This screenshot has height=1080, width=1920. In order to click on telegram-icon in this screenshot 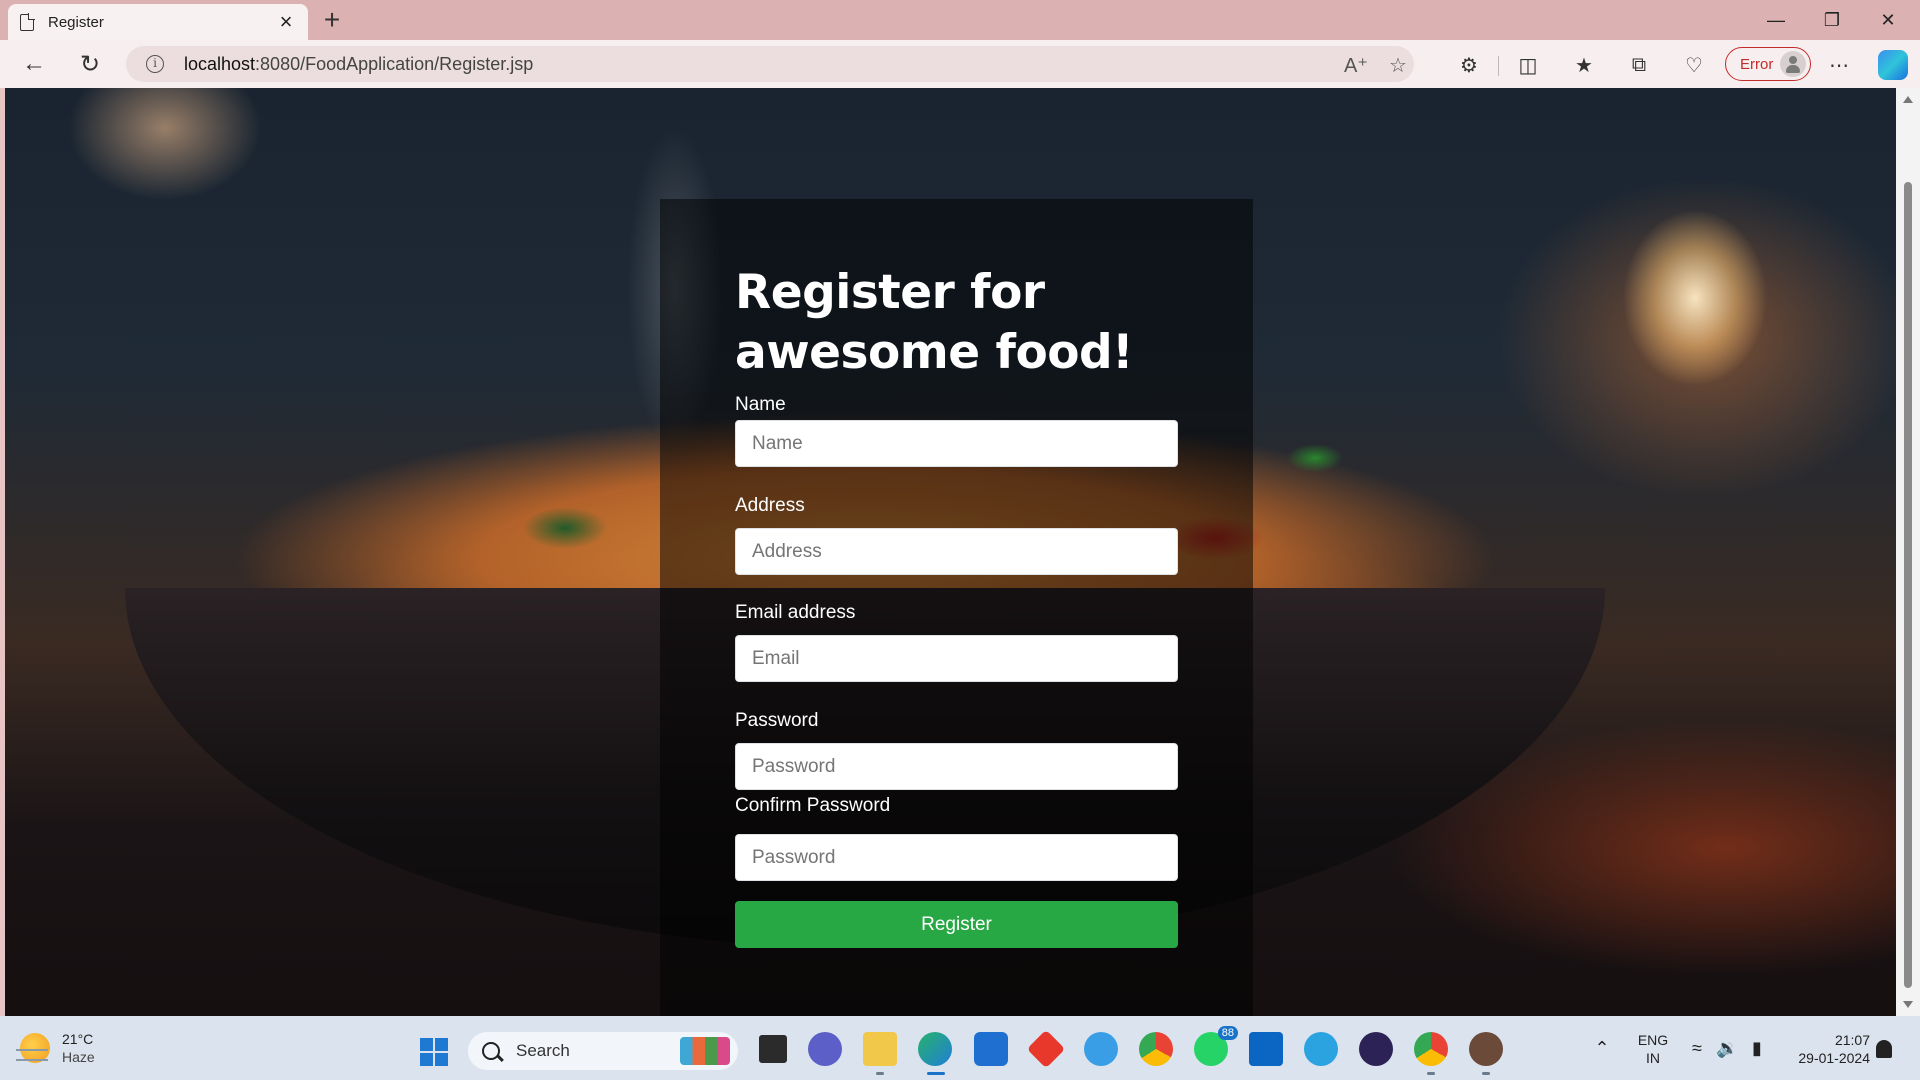, I will do `click(1321, 1049)`.